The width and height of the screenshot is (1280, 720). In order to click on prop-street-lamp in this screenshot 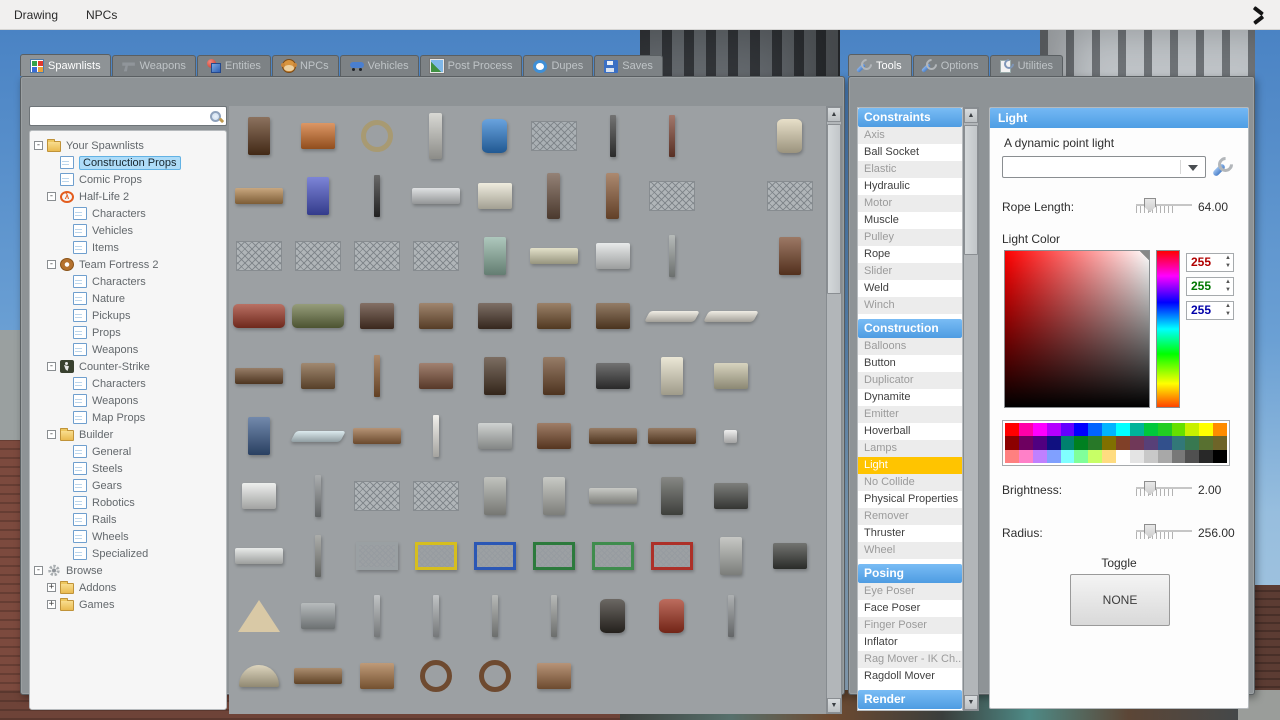, I will do `click(317, 496)`.